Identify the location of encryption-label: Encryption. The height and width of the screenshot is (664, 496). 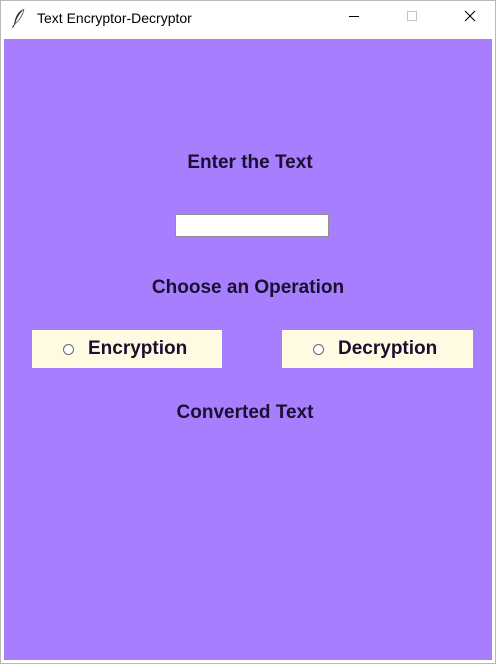
(138, 348).